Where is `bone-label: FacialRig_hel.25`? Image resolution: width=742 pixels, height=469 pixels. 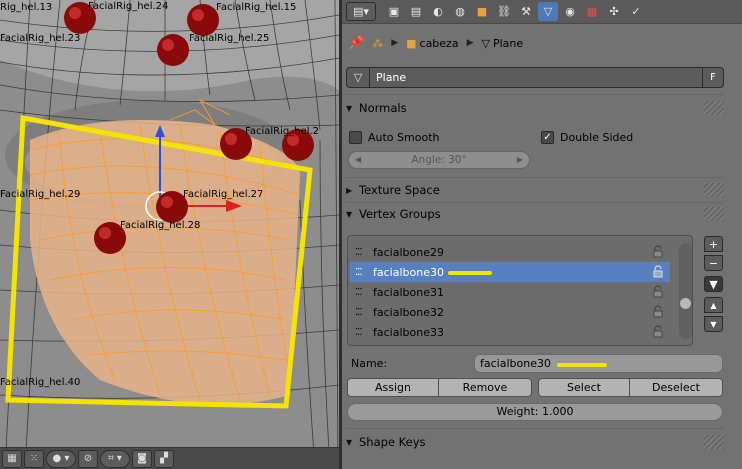 bone-label: FacialRig_hel.25 is located at coordinates (229, 38).